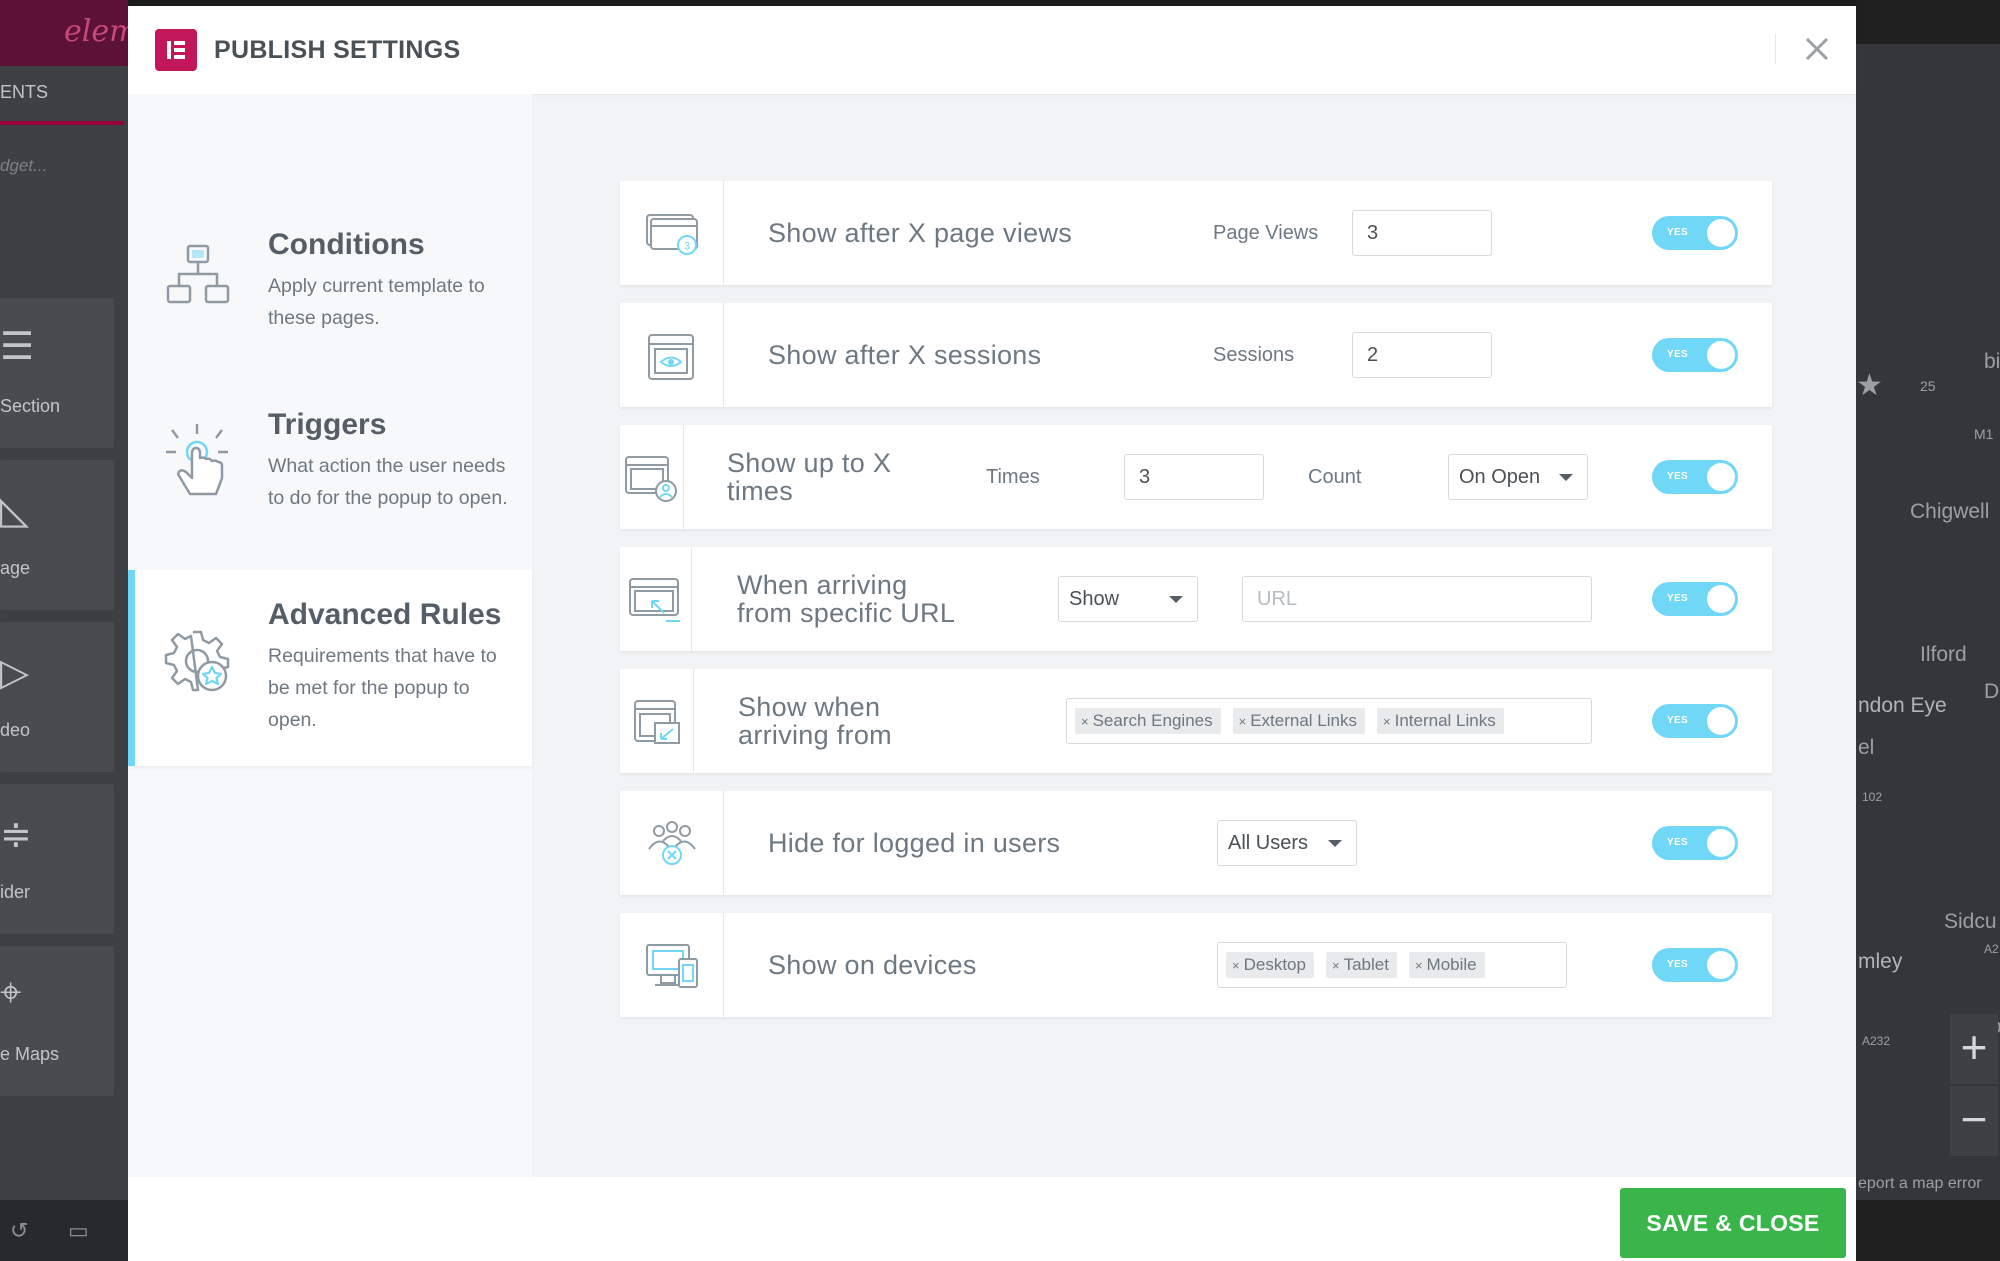 Image resolution: width=2000 pixels, height=1261 pixels. Describe the element at coordinates (1974, 1121) in the screenshot. I see `zoom-out-button: −` at that location.